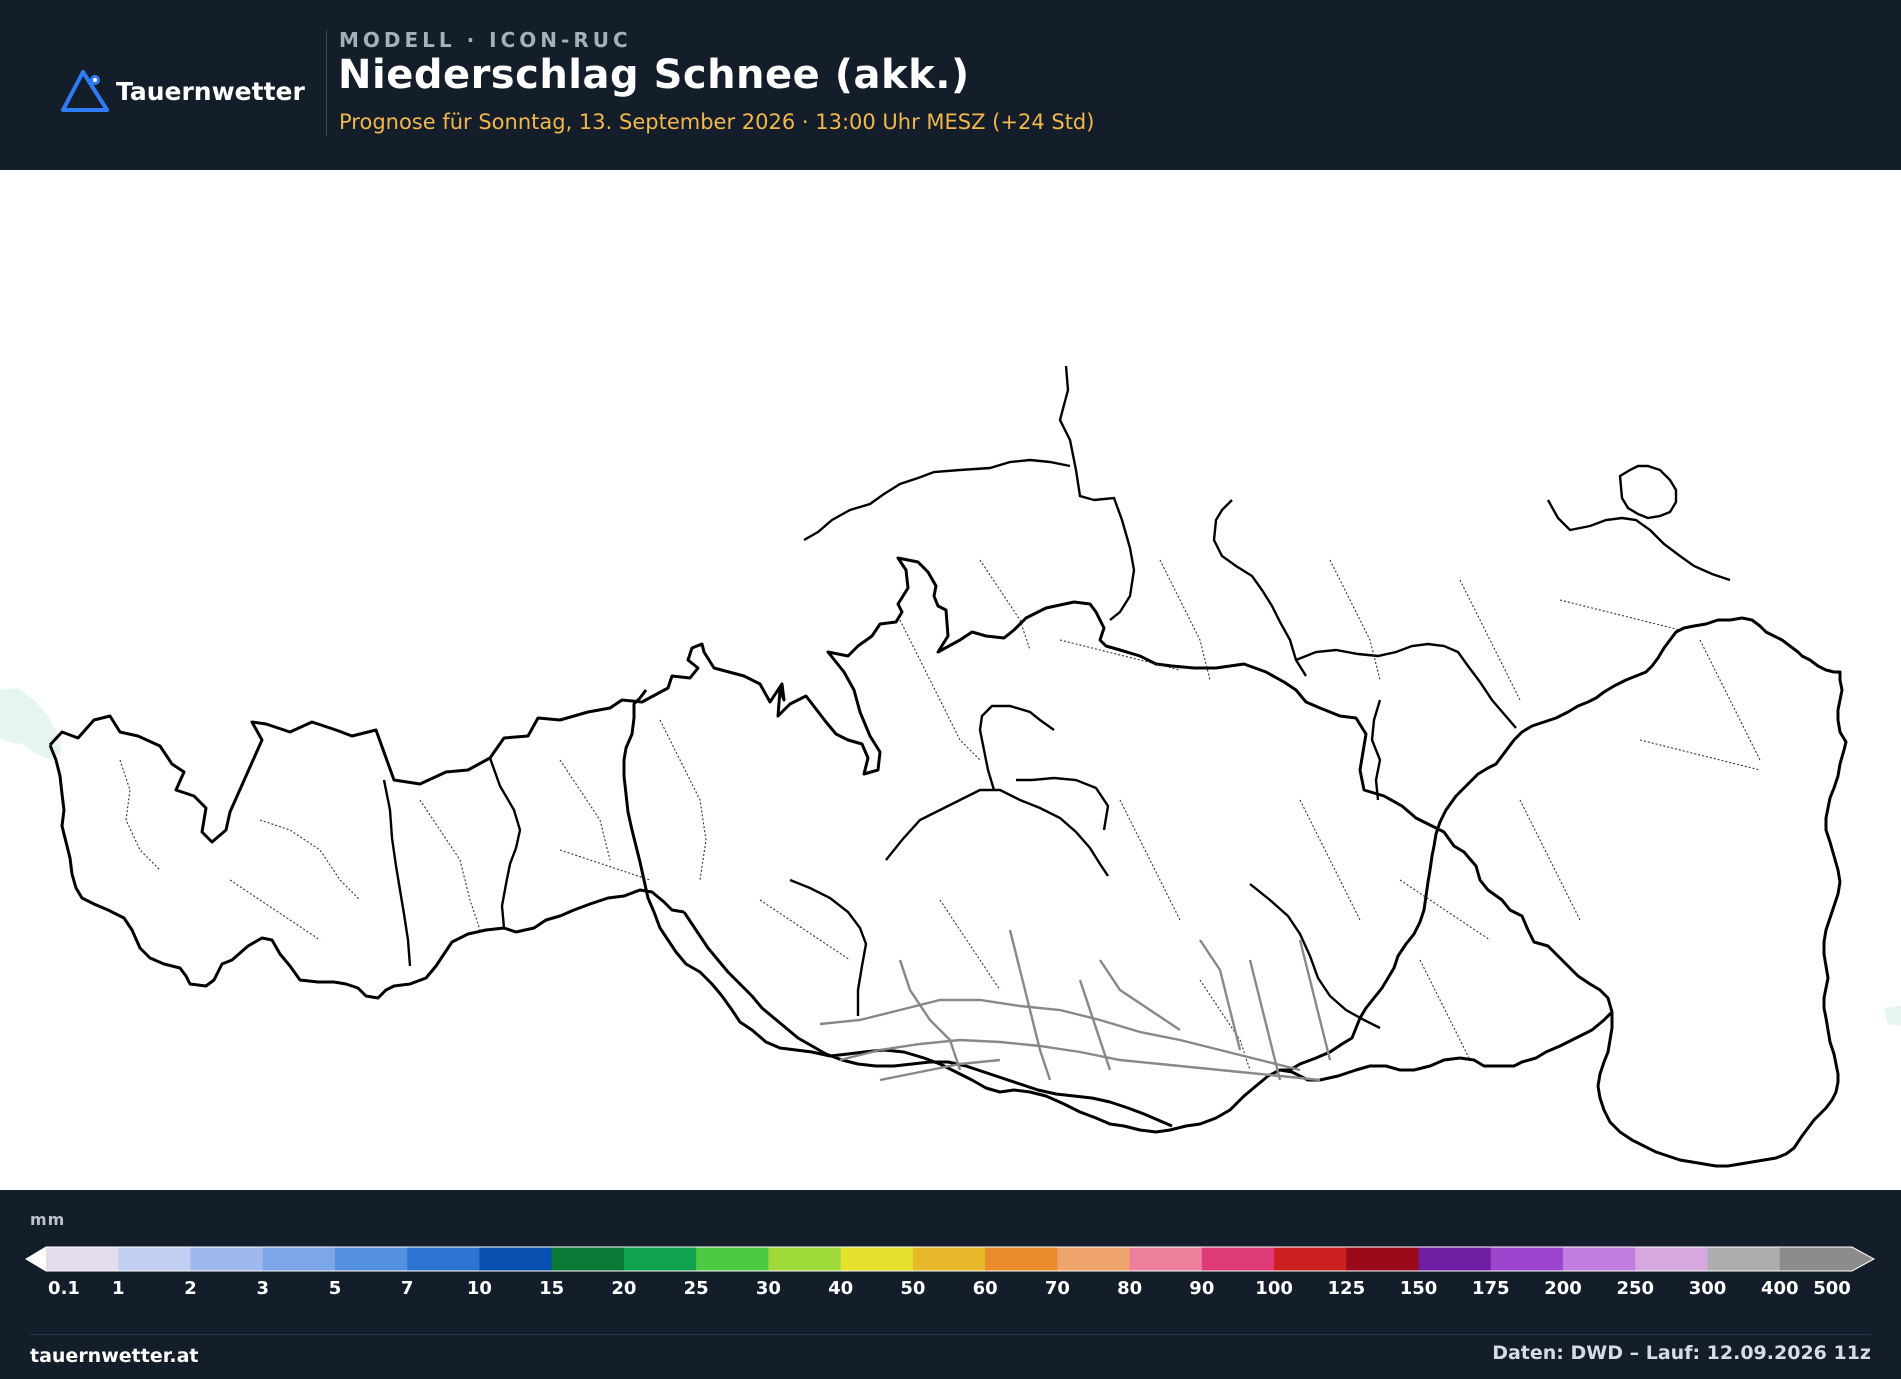  Describe the element at coordinates (1832, 1288) in the screenshot. I see `colorbar-tick-label: 500` at that location.